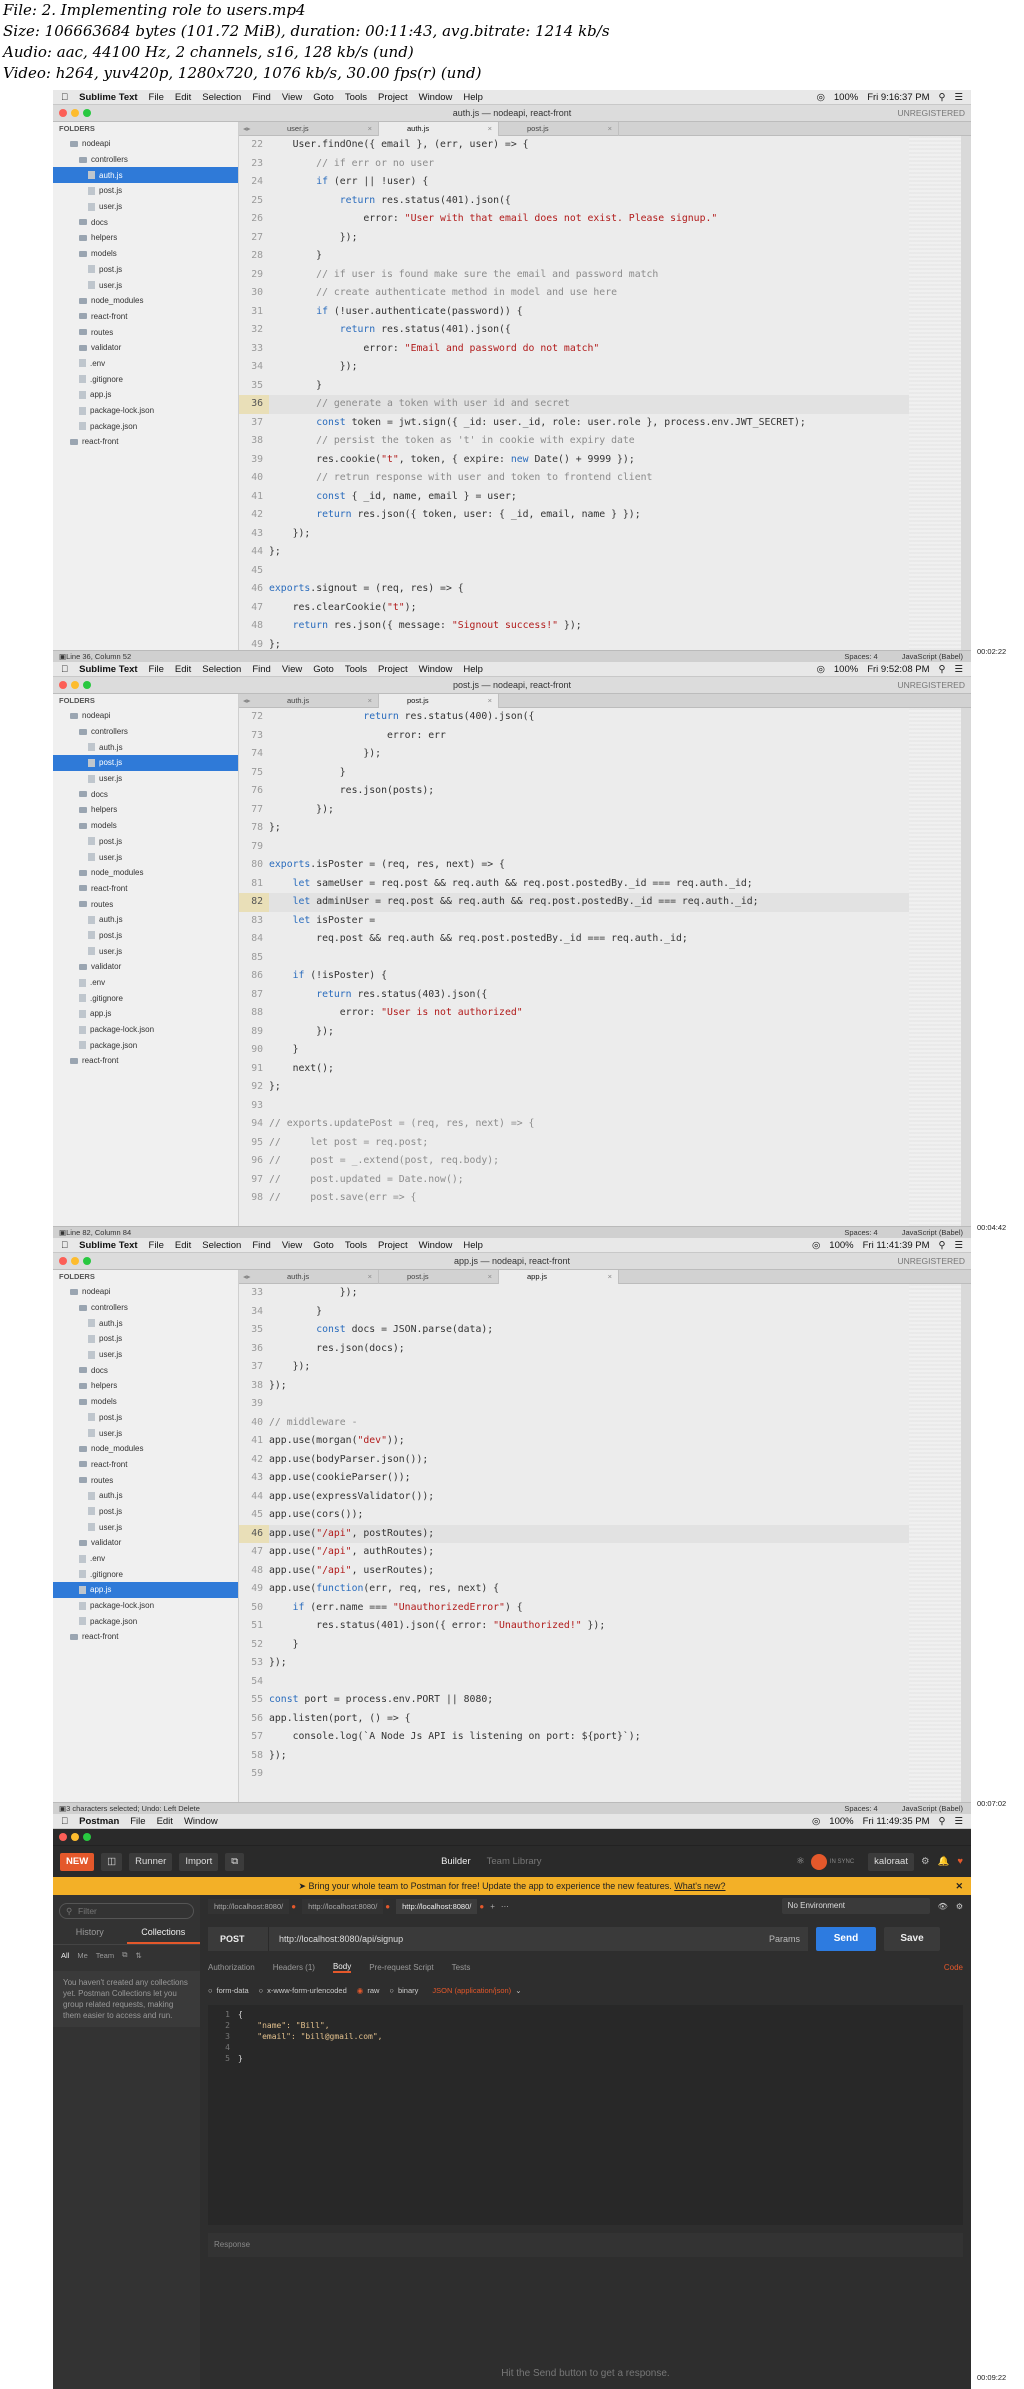 Image resolution: width=1024 pixels, height=2389 pixels. What do you see at coordinates (896, 1821) in the screenshot?
I see `clock: Fri 11:49:35 PM` at bounding box center [896, 1821].